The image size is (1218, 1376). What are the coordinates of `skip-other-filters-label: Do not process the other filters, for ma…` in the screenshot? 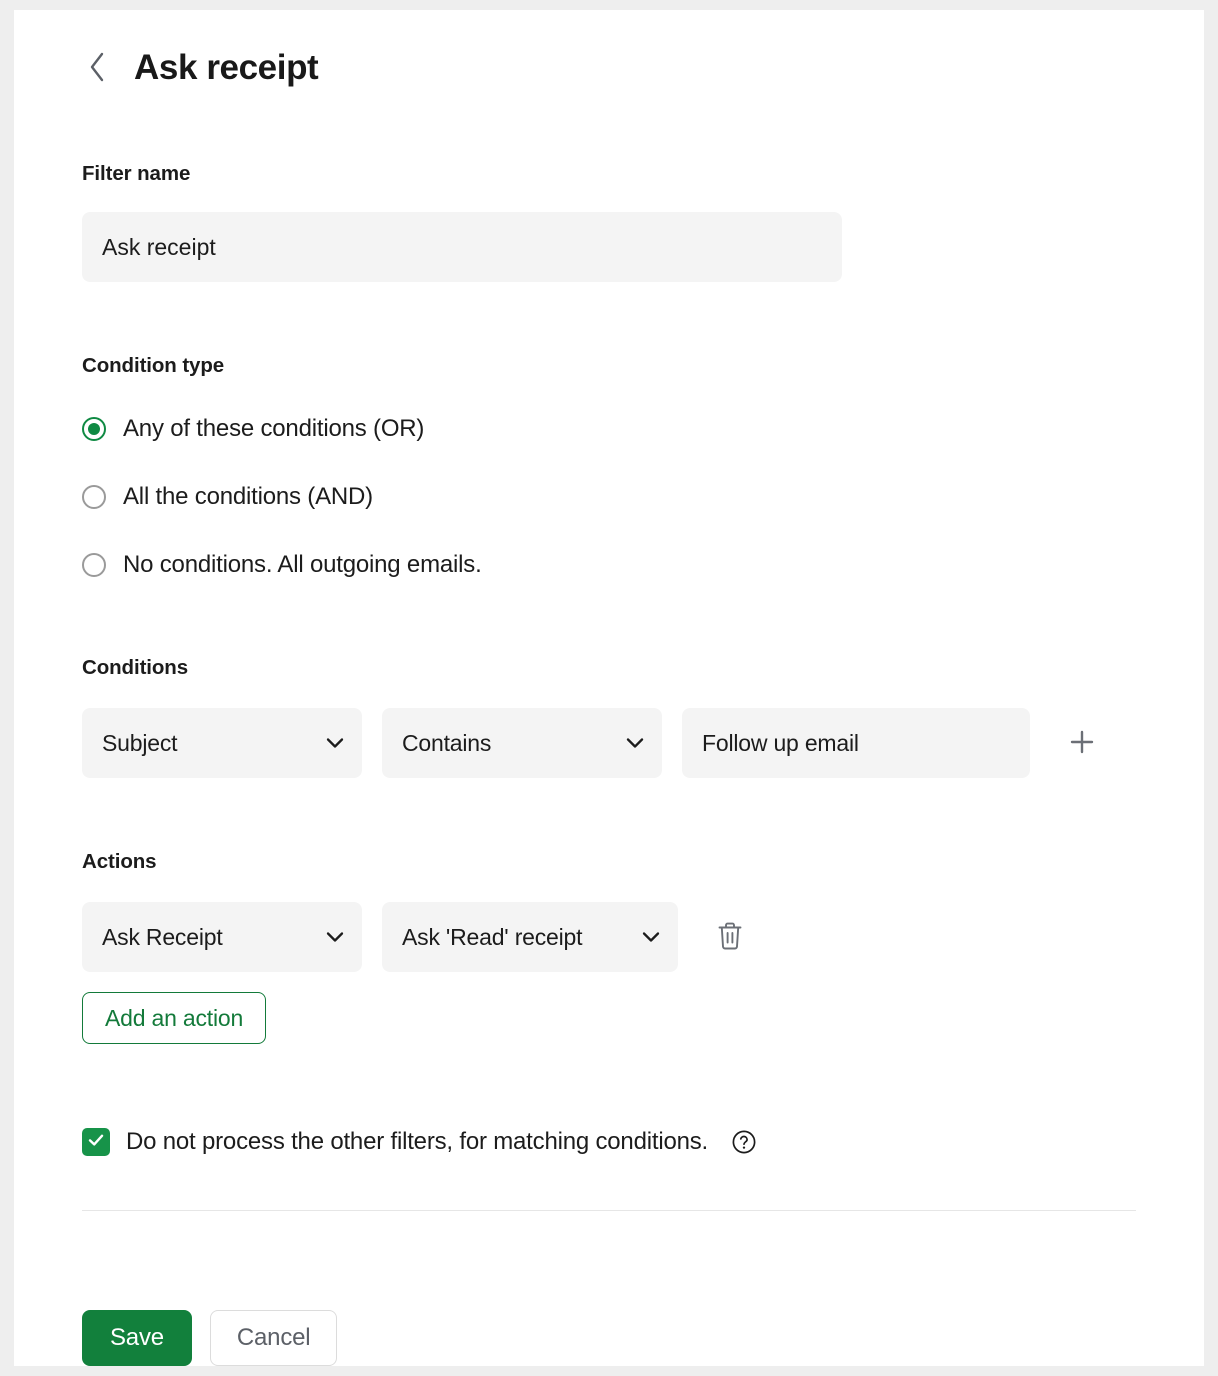 It's located at (417, 1141).